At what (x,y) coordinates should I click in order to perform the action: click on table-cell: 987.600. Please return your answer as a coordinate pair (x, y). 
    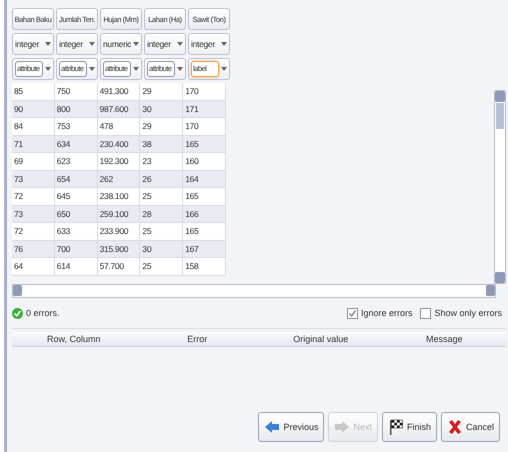
    Looking at the image, I should click on (119, 108).